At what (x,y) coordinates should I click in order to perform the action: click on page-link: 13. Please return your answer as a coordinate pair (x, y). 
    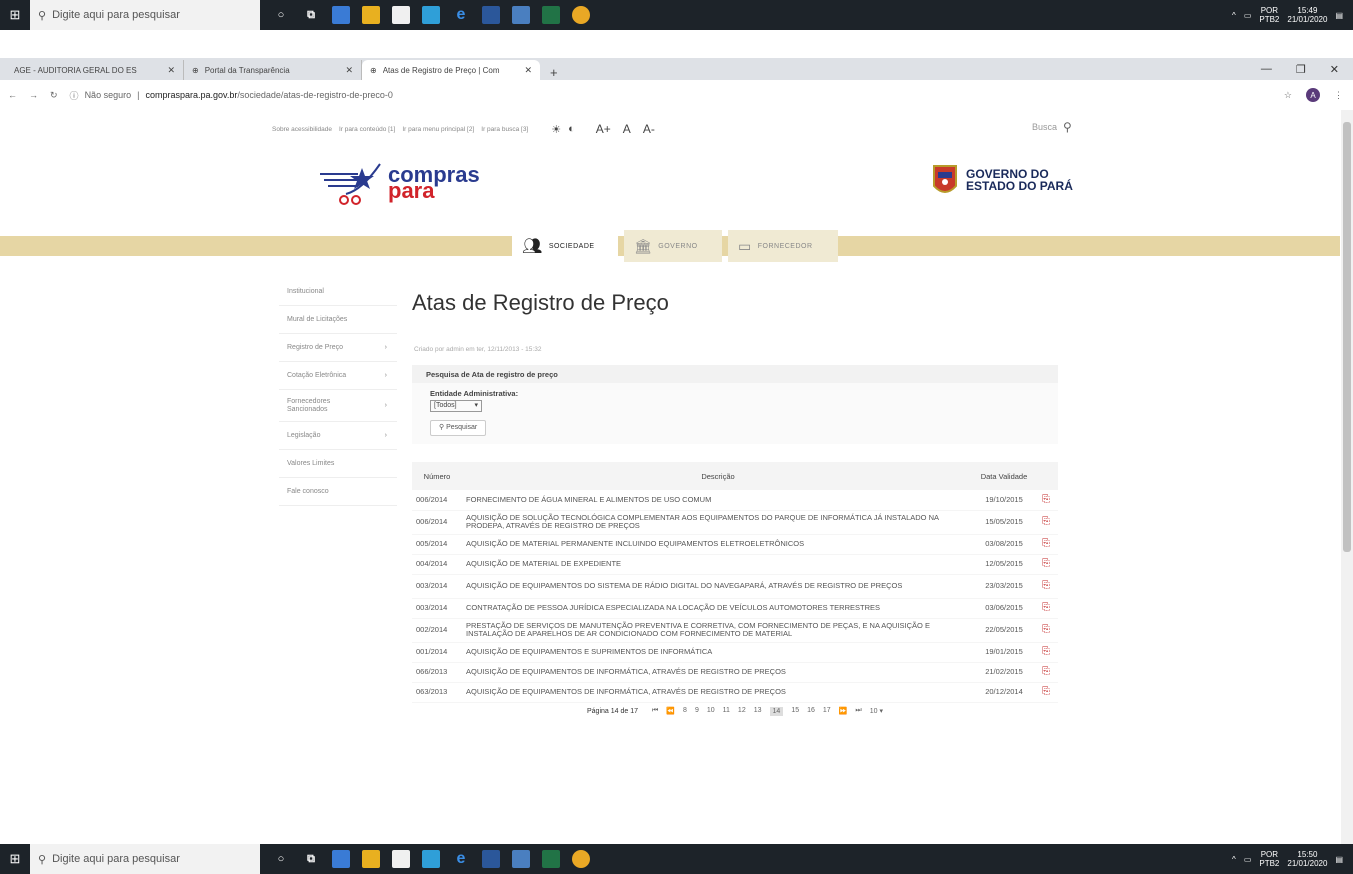
    Looking at the image, I should click on (758, 711).